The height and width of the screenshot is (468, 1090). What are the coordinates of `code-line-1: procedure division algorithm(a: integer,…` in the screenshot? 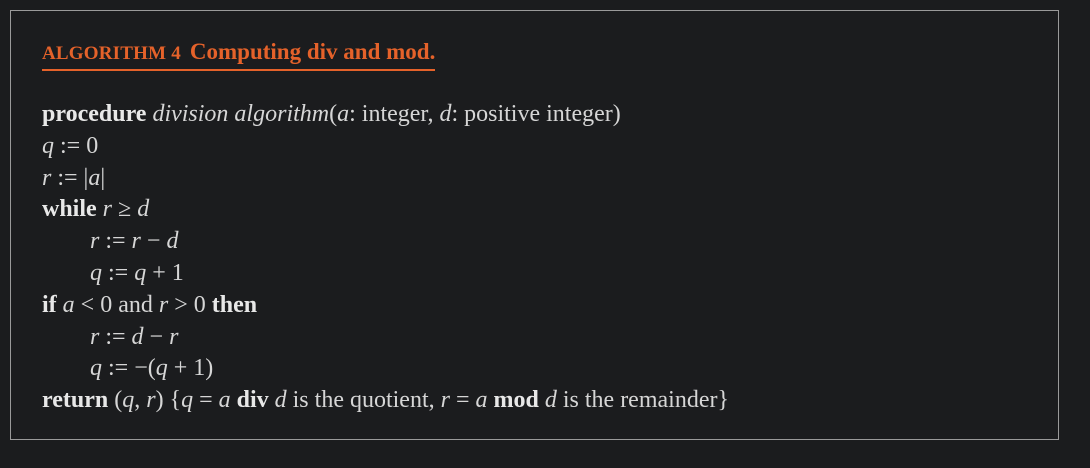 It's located at (385, 115).